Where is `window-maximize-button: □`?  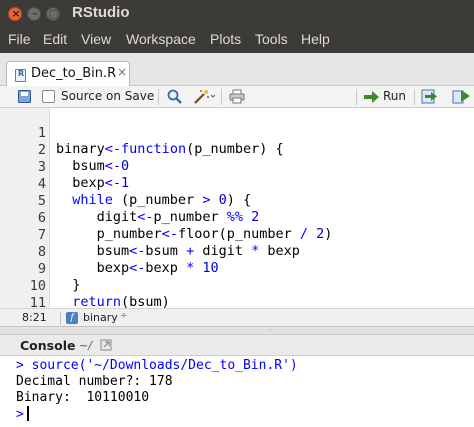
window-maximize-button: □ is located at coordinates (53, 14).